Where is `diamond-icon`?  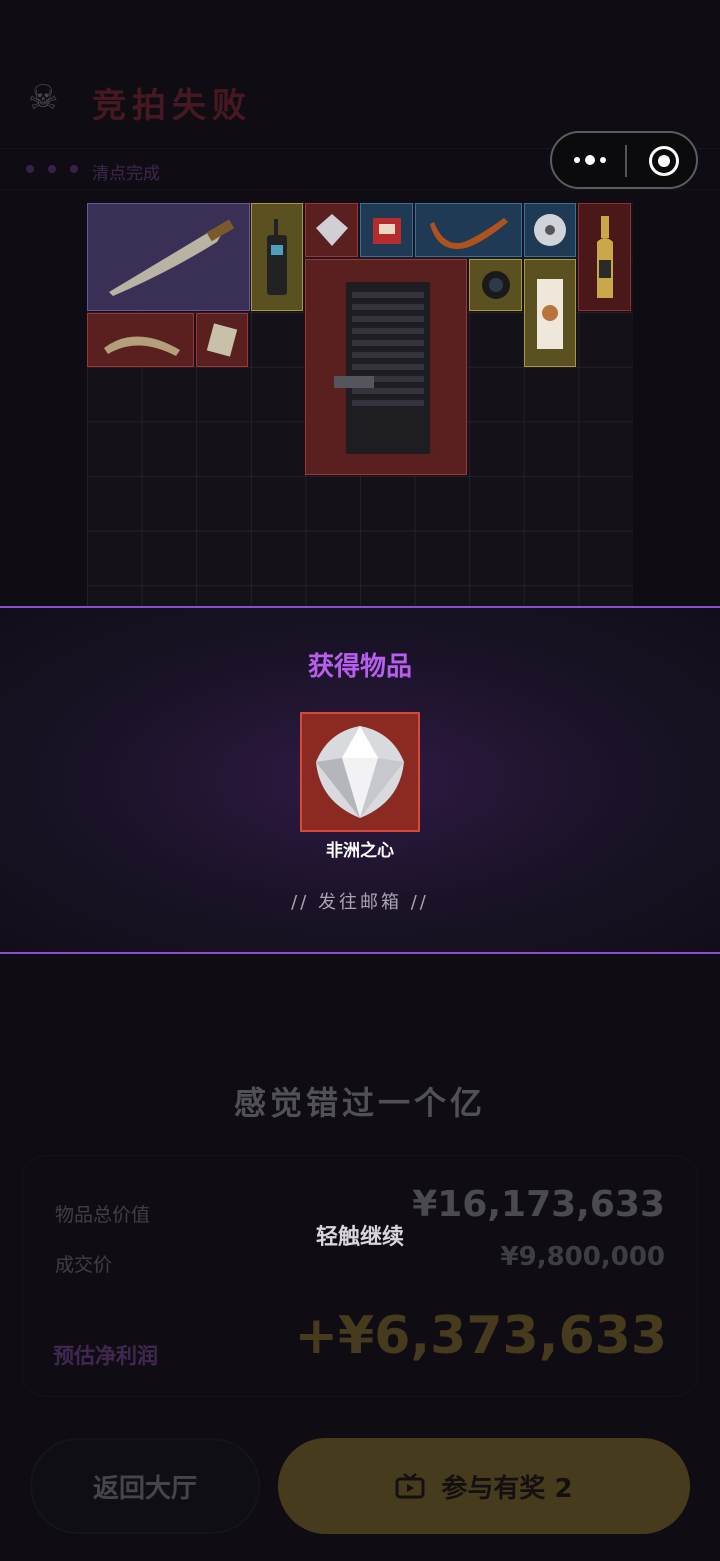
diamond-icon is located at coordinates (360, 772).